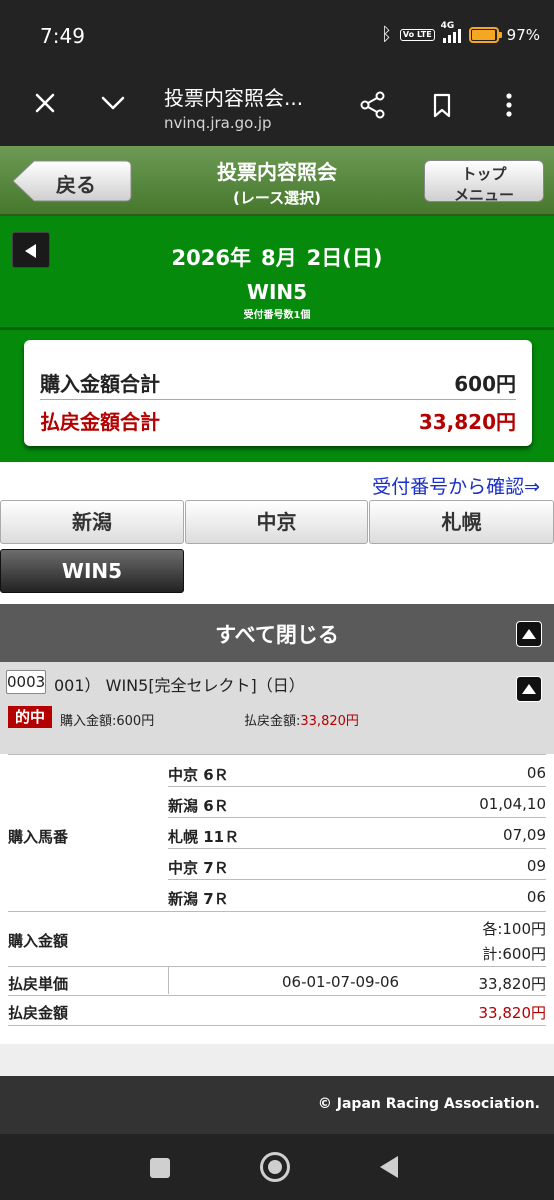 This screenshot has width=554, height=1200. I want to click on battery-fill, so click(483, 34).